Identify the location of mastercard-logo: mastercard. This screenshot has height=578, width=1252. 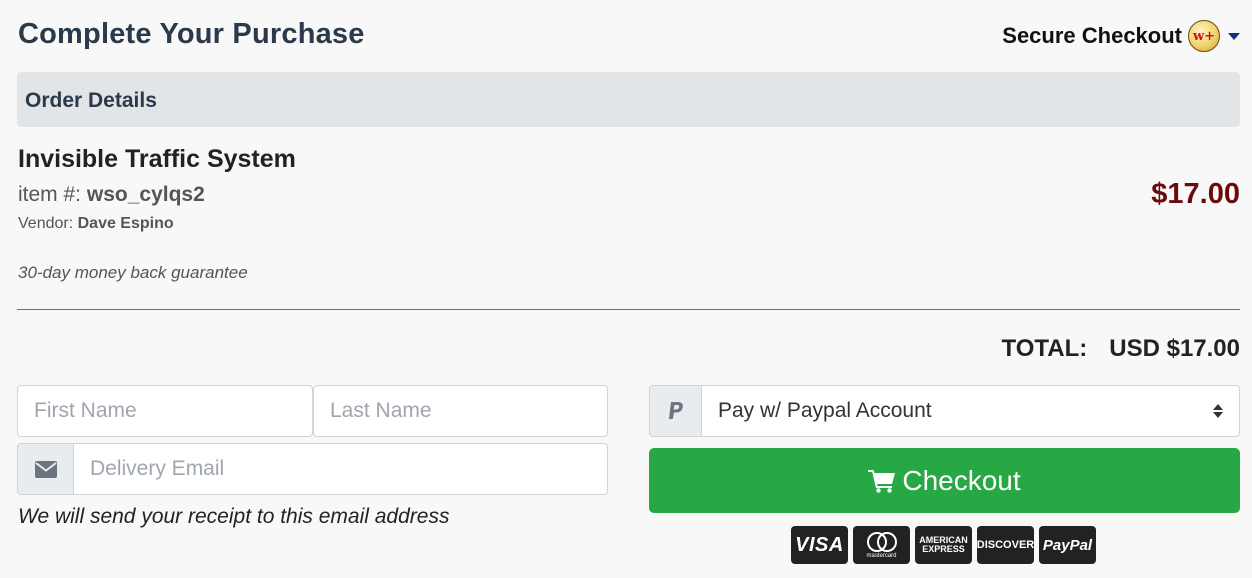
(881, 545).